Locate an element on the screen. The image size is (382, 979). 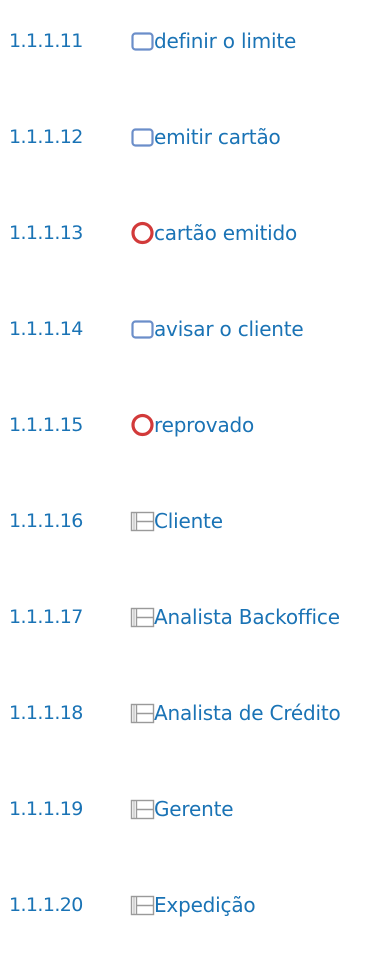
toc-entry: 1.1.1.11 definir o limite is located at coordinates (191, 41).